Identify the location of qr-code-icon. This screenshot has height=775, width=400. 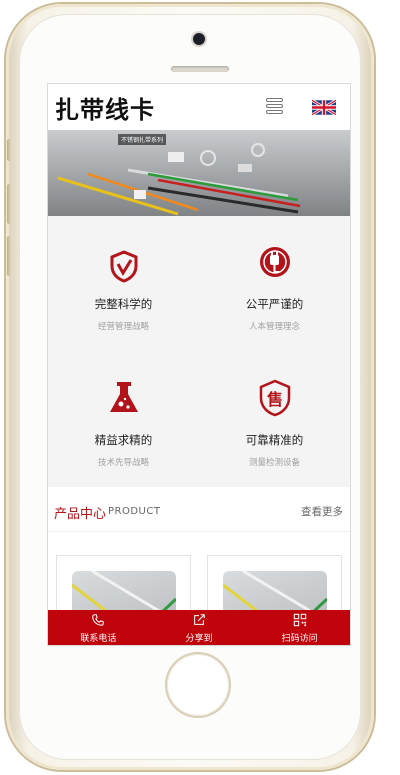
(299, 620).